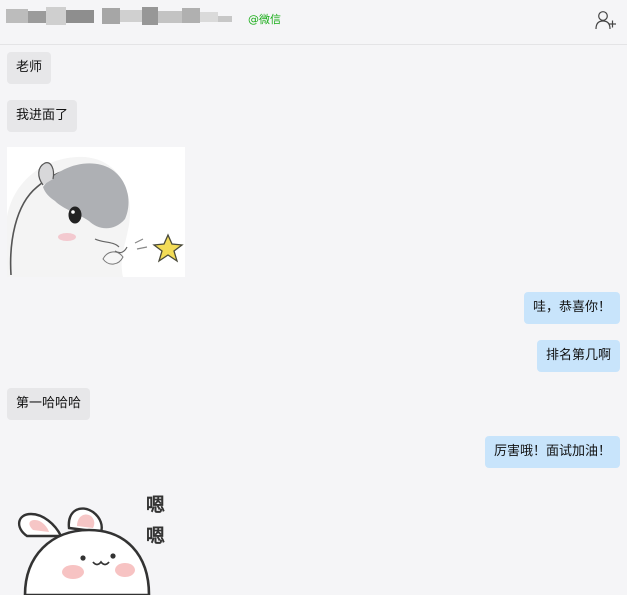 The width and height of the screenshot is (627, 595). What do you see at coordinates (119, 16) in the screenshot?
I see `blurred-contact-name` at bounding box center [119, 16].